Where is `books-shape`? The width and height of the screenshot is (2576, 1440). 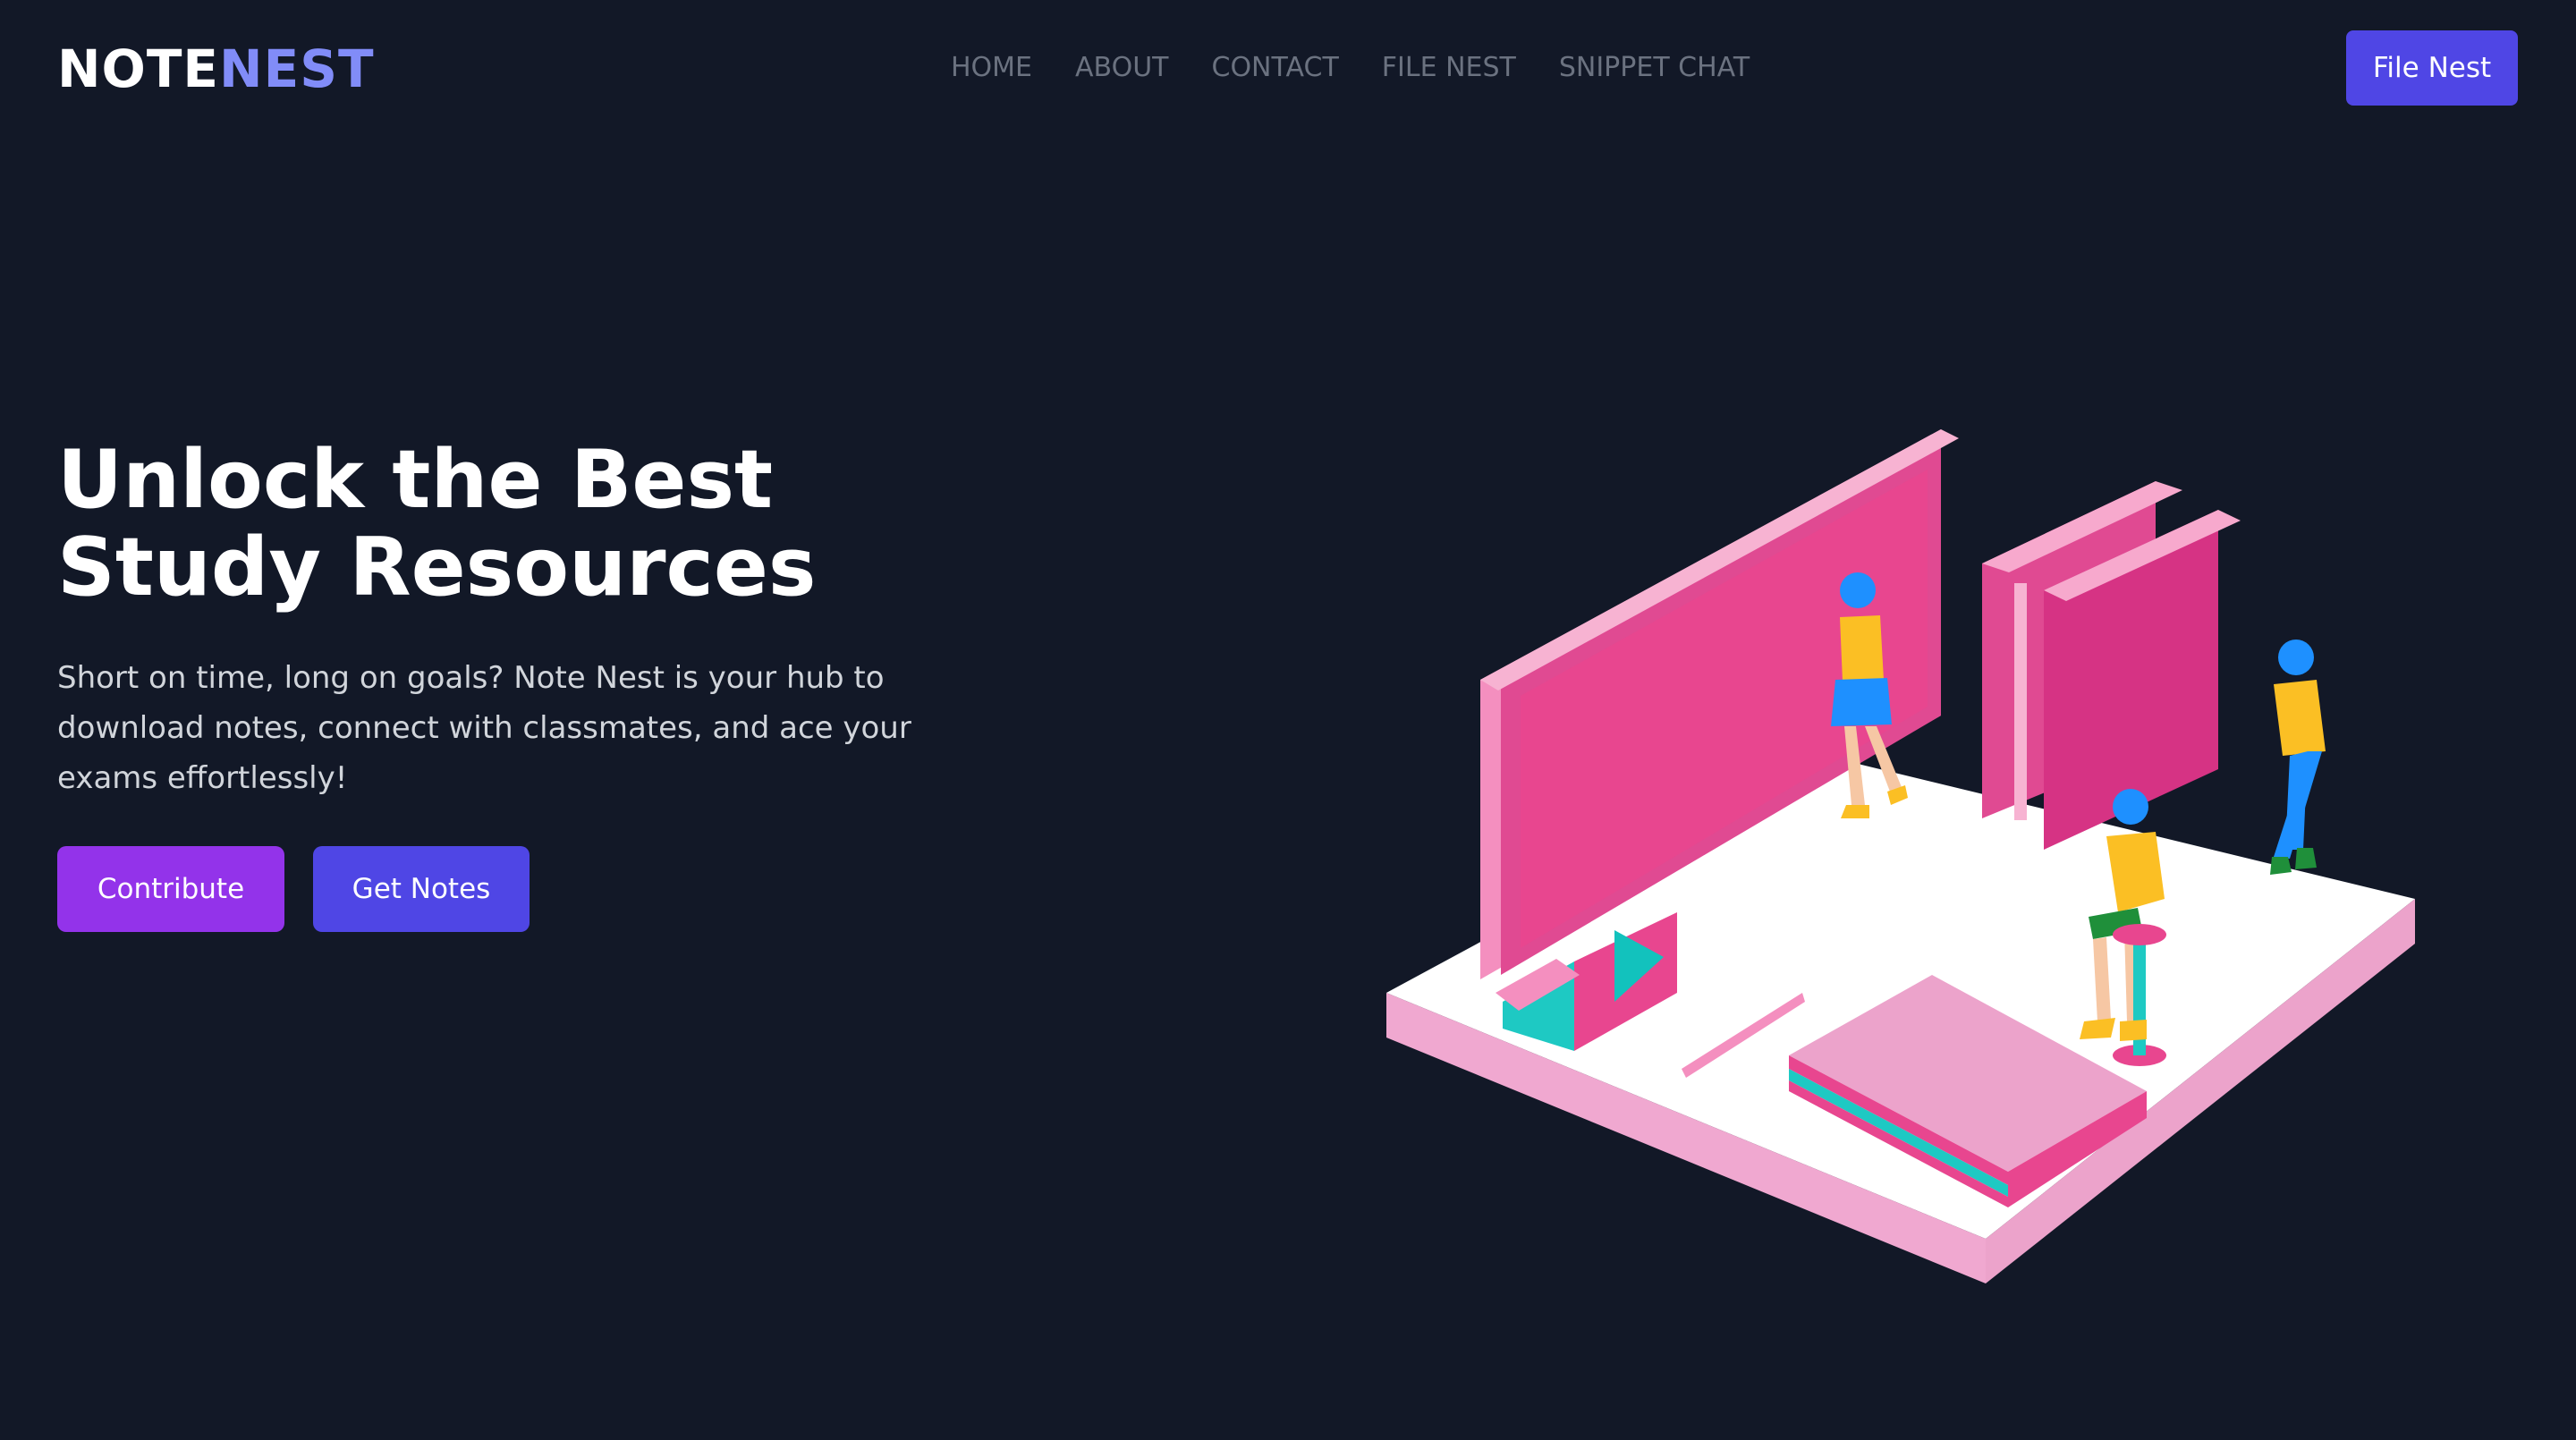 books-shape is located at coordinates (2111, 666).